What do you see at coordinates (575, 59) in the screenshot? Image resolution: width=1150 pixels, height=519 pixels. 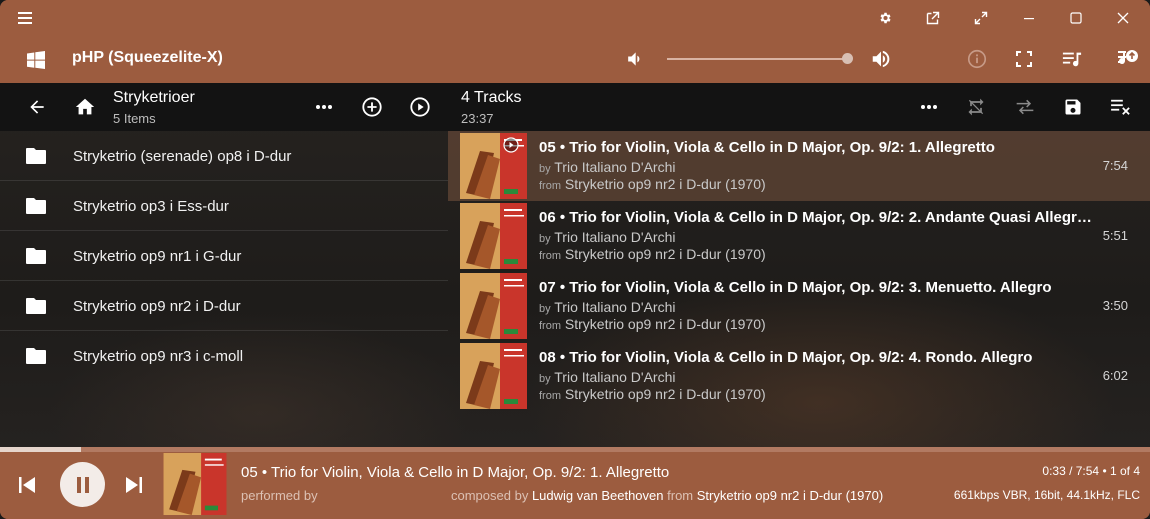 I see `player-toolbar: pHP (Squeezelite-X)` at bounding box center [575, 59].